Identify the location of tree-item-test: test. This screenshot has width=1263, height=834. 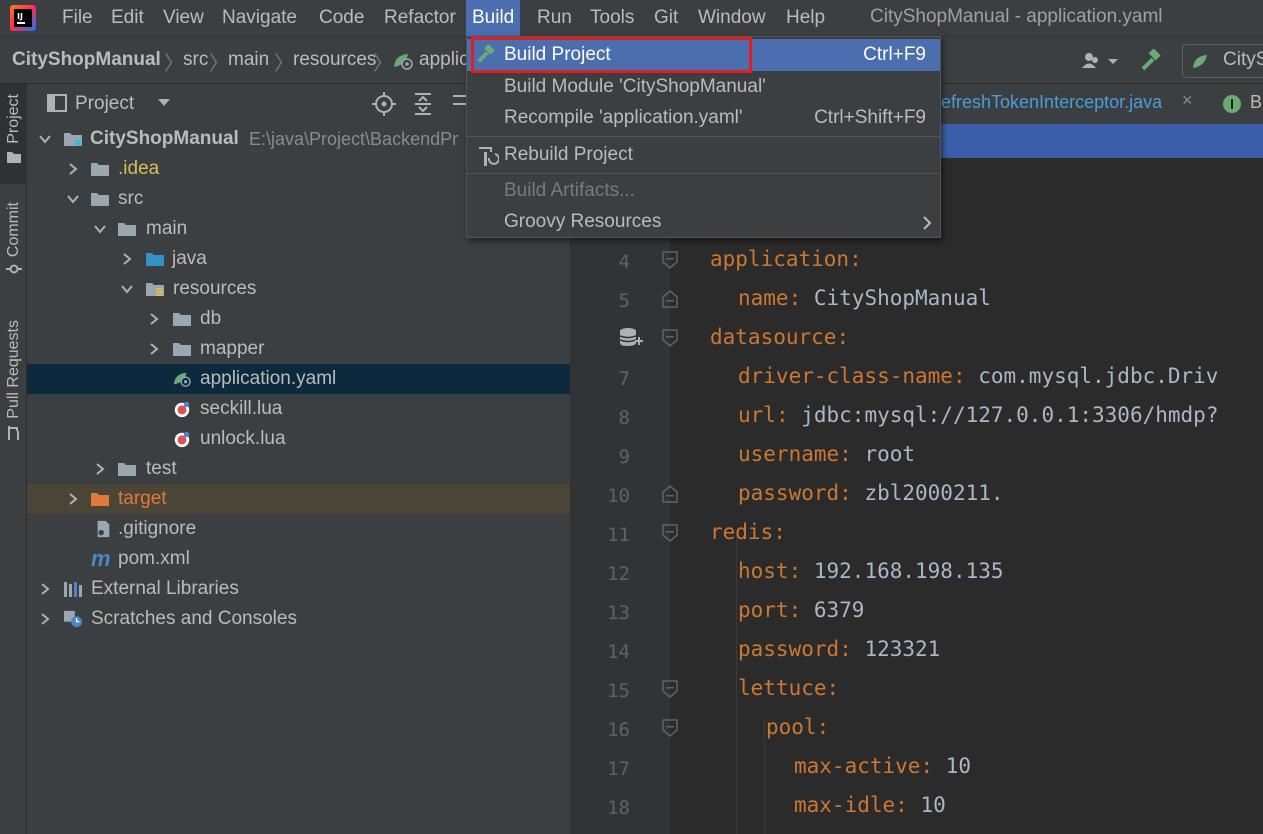
(298, 469).